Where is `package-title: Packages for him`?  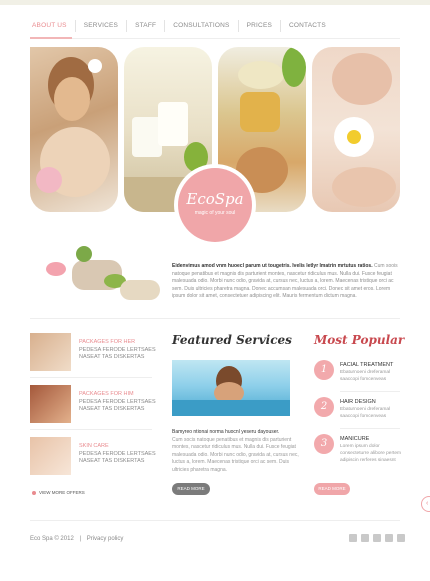
package-title: Packages for him is located at coordinates (106, 394).